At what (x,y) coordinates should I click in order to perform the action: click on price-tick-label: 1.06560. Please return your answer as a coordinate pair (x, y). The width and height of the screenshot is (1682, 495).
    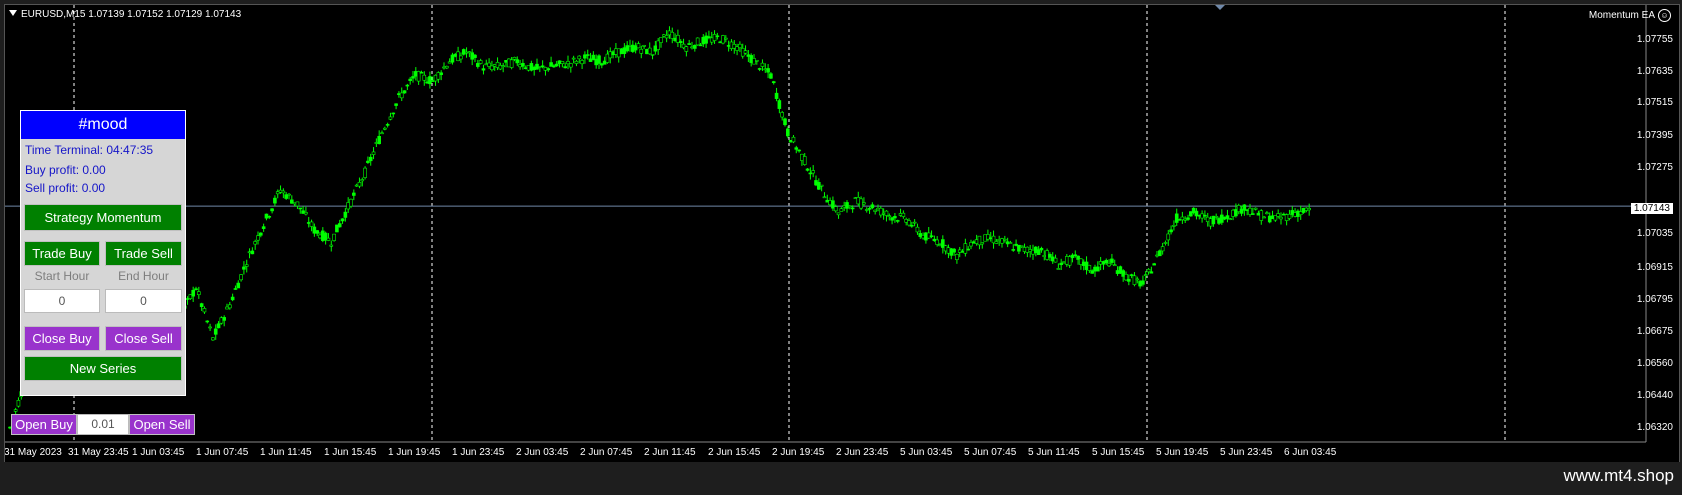
    Looking at the image, I should click on (1654, 363).